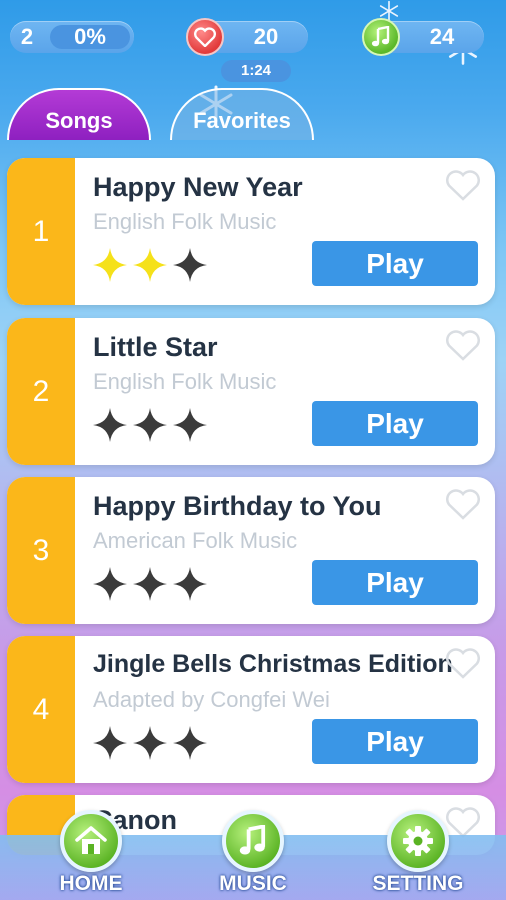 The image size is (506, 900). I want to click on nav-music: MUSIC, so click(253, 855).